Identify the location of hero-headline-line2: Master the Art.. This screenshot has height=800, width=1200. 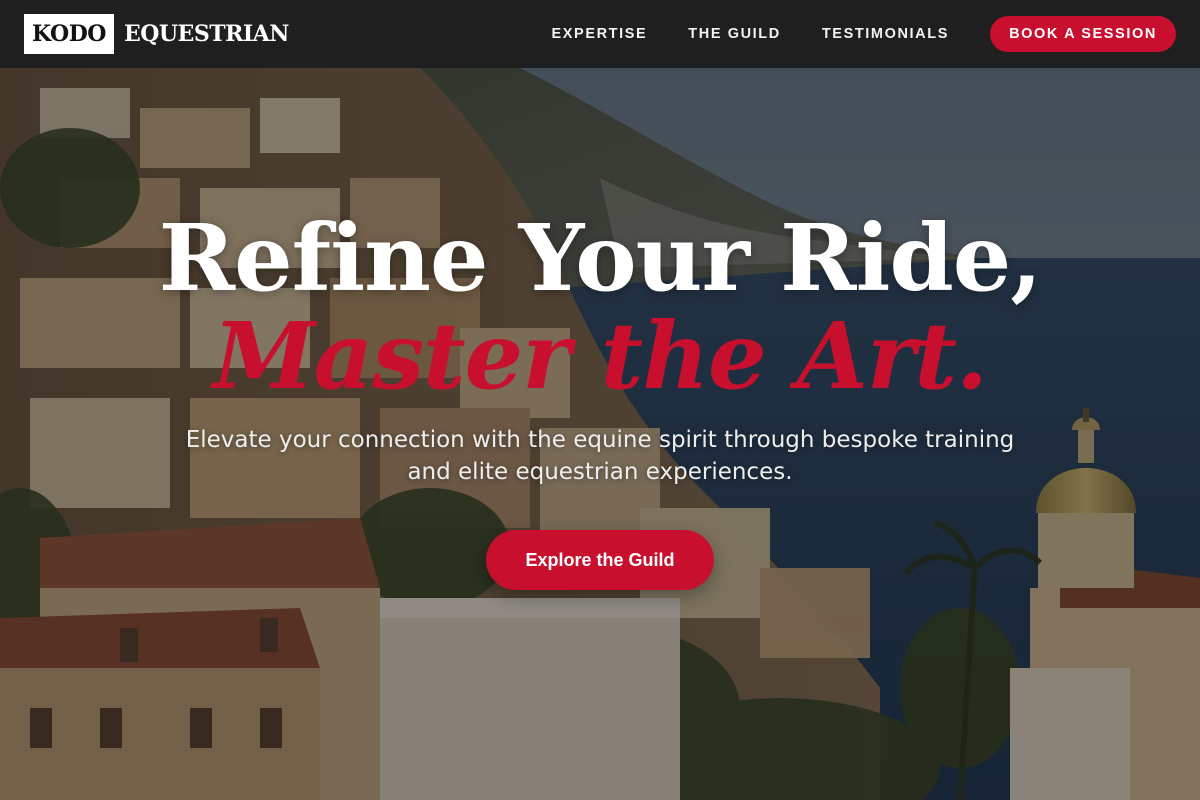
(600, 356).